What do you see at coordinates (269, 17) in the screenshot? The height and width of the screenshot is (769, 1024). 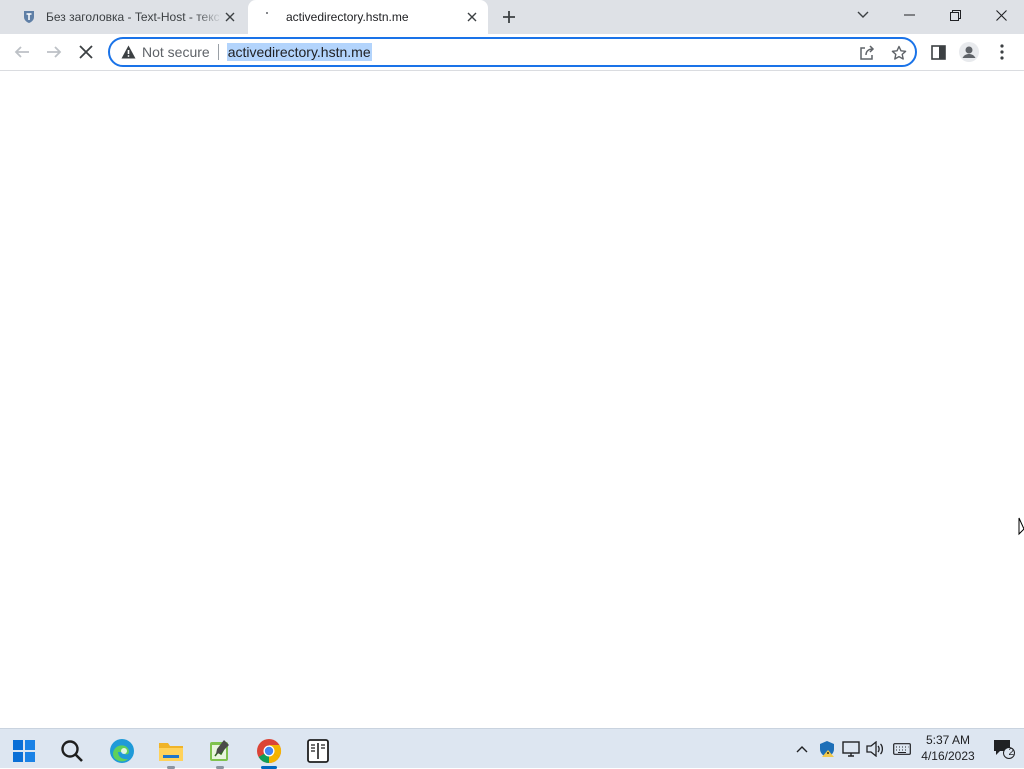 I see `loading-spinner-icon` at bounding box center [269, 17].